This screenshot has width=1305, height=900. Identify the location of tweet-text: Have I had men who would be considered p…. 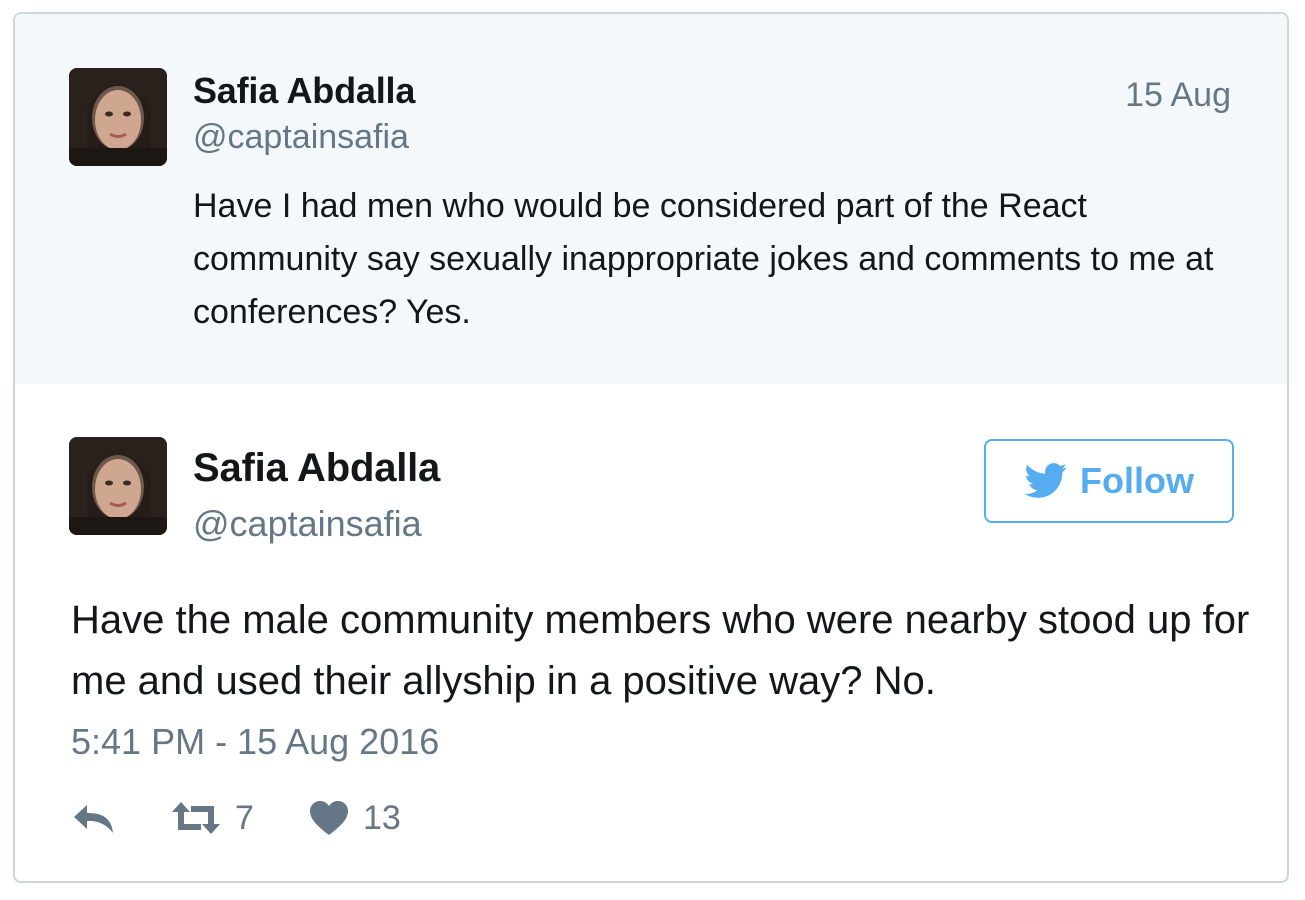
(703, 259).